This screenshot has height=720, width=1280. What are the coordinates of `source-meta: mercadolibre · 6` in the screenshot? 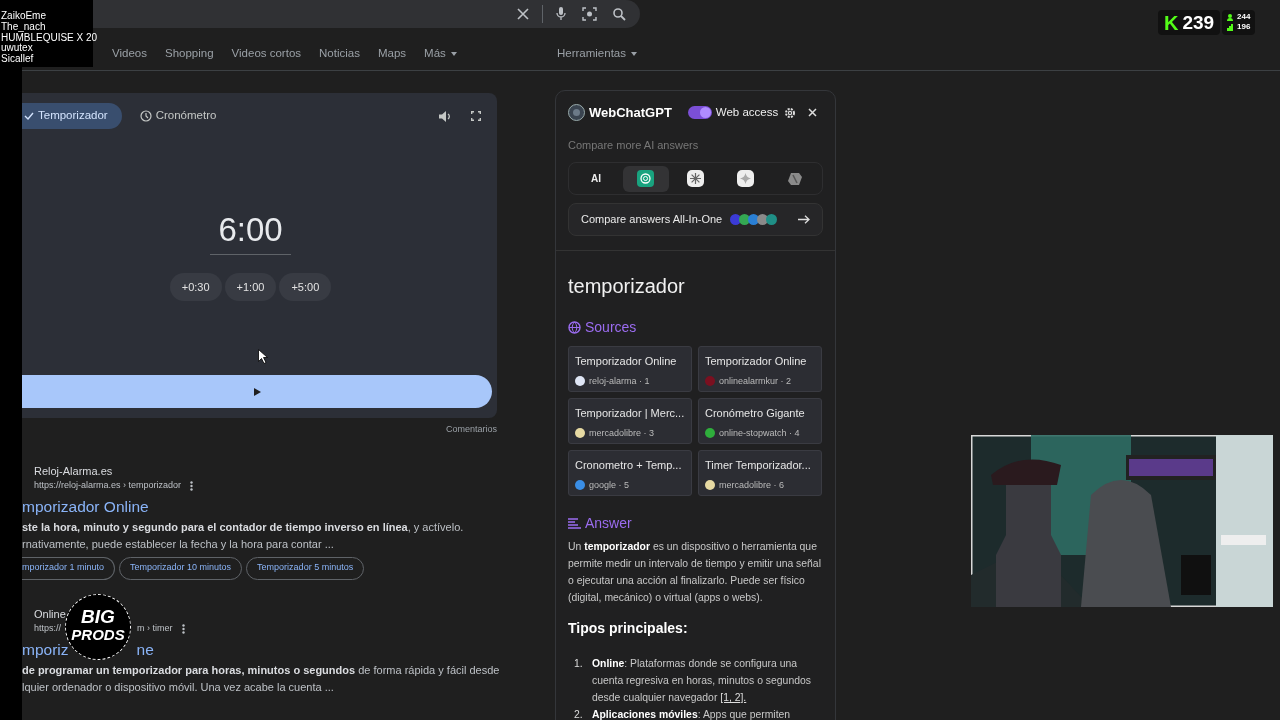 It's located at (752, 485).